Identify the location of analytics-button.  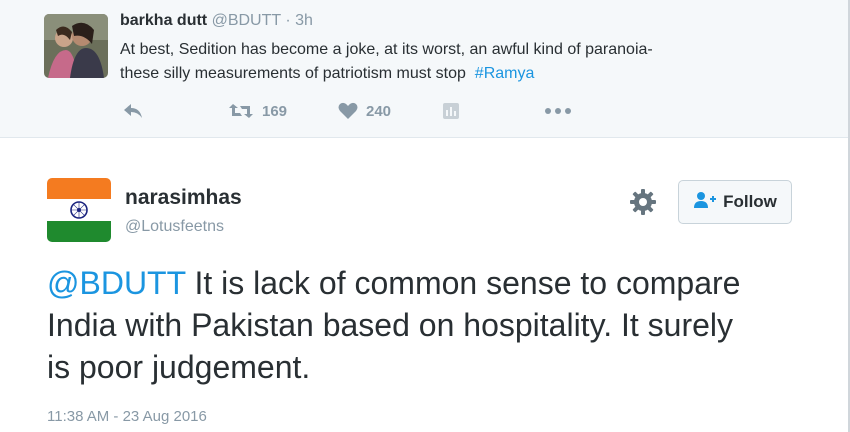
(451, 111).